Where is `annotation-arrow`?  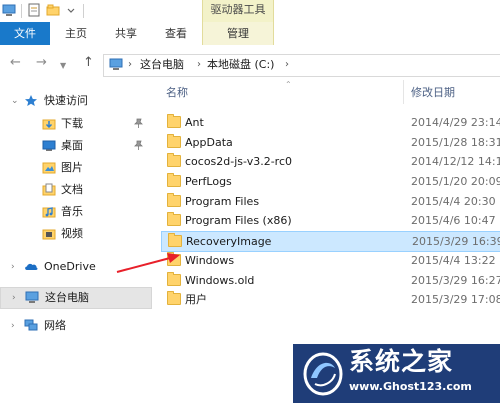 annotation-arrow is located at coordinates (148, 263).